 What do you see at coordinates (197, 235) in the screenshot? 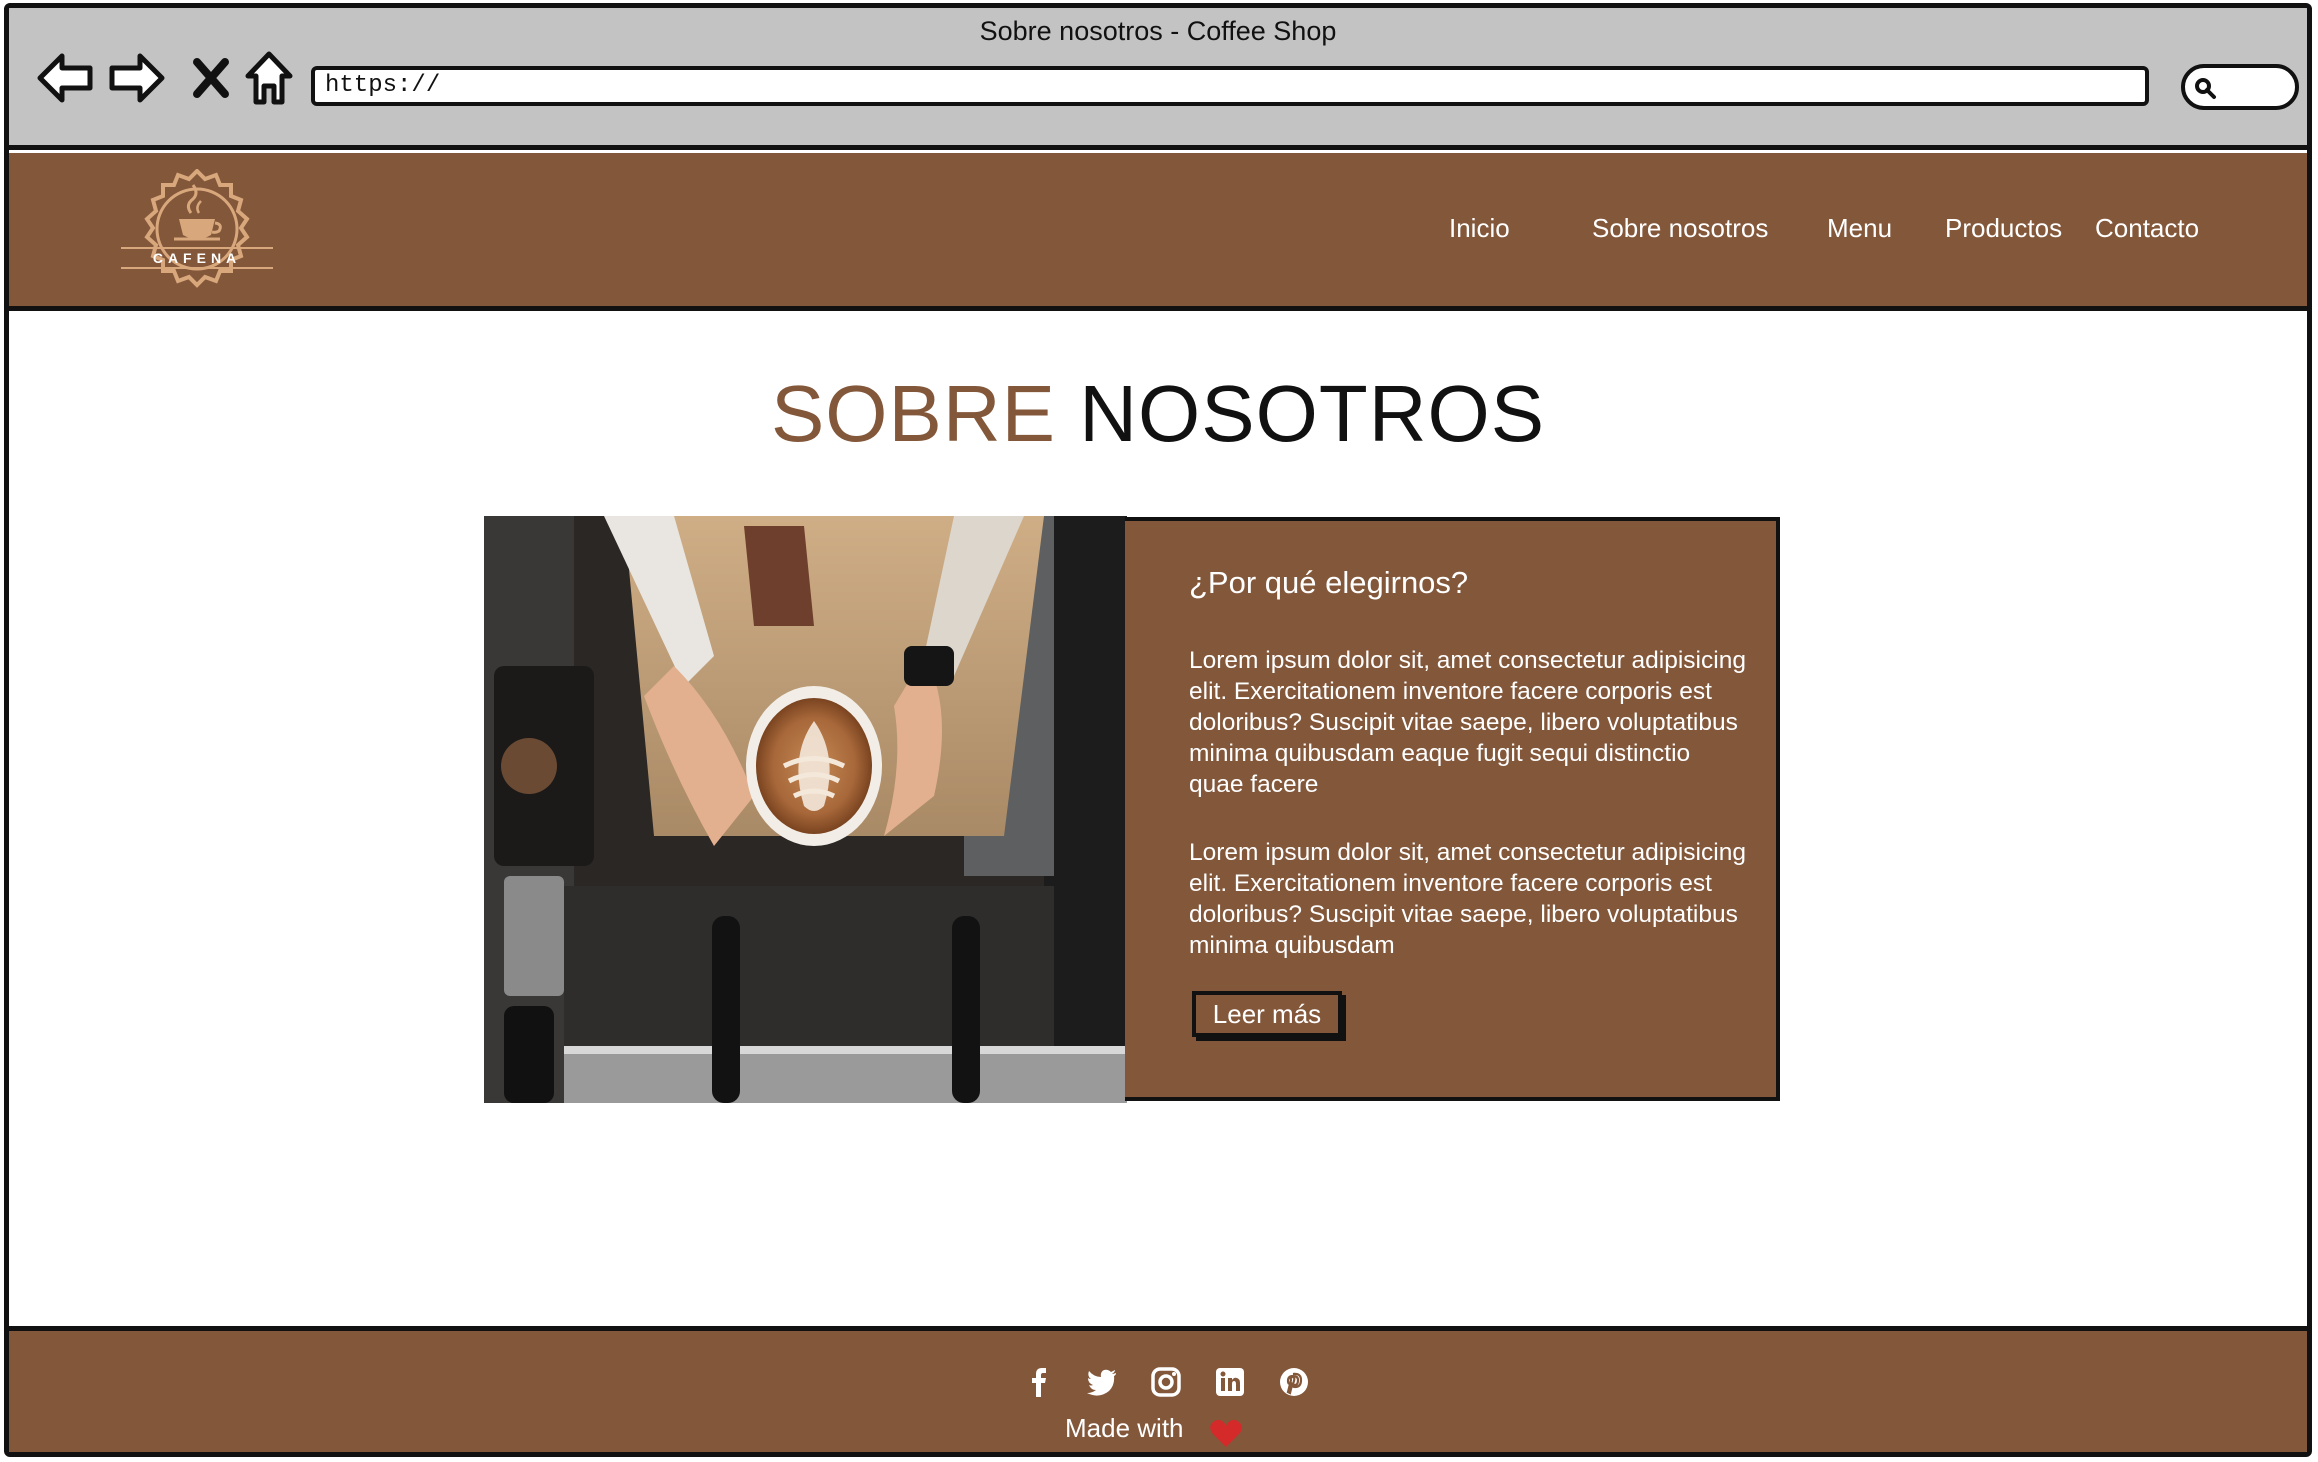
I see `cafena-logo: CAFENA` at bounding box center [197, 235].